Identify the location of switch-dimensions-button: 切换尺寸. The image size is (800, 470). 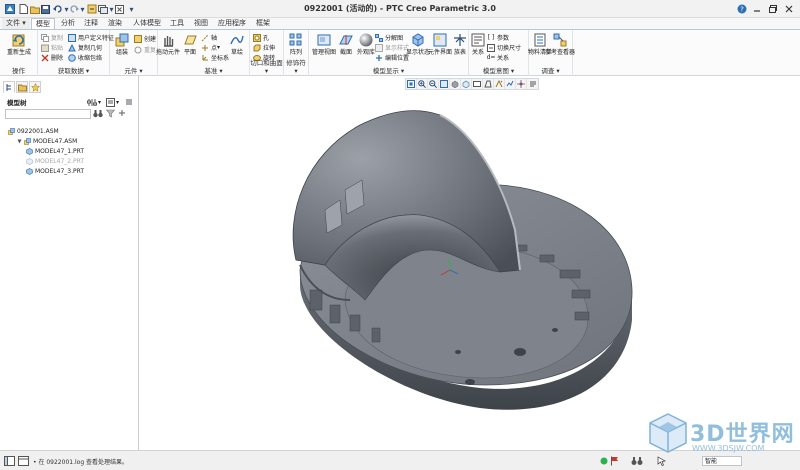
(504, 47).